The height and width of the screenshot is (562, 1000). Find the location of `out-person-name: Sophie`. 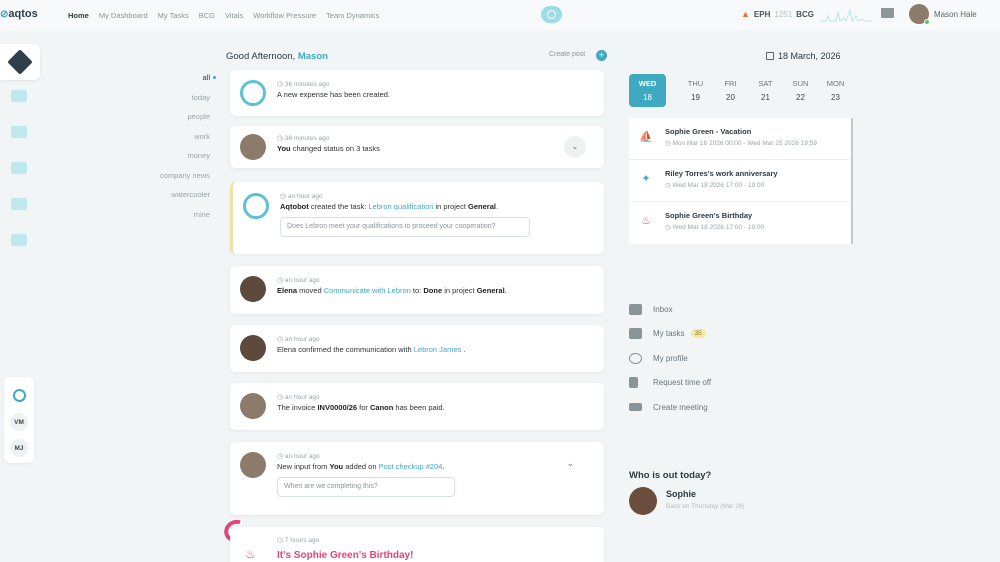

out-person-name: Sophie is located at coordinates (681, 494).